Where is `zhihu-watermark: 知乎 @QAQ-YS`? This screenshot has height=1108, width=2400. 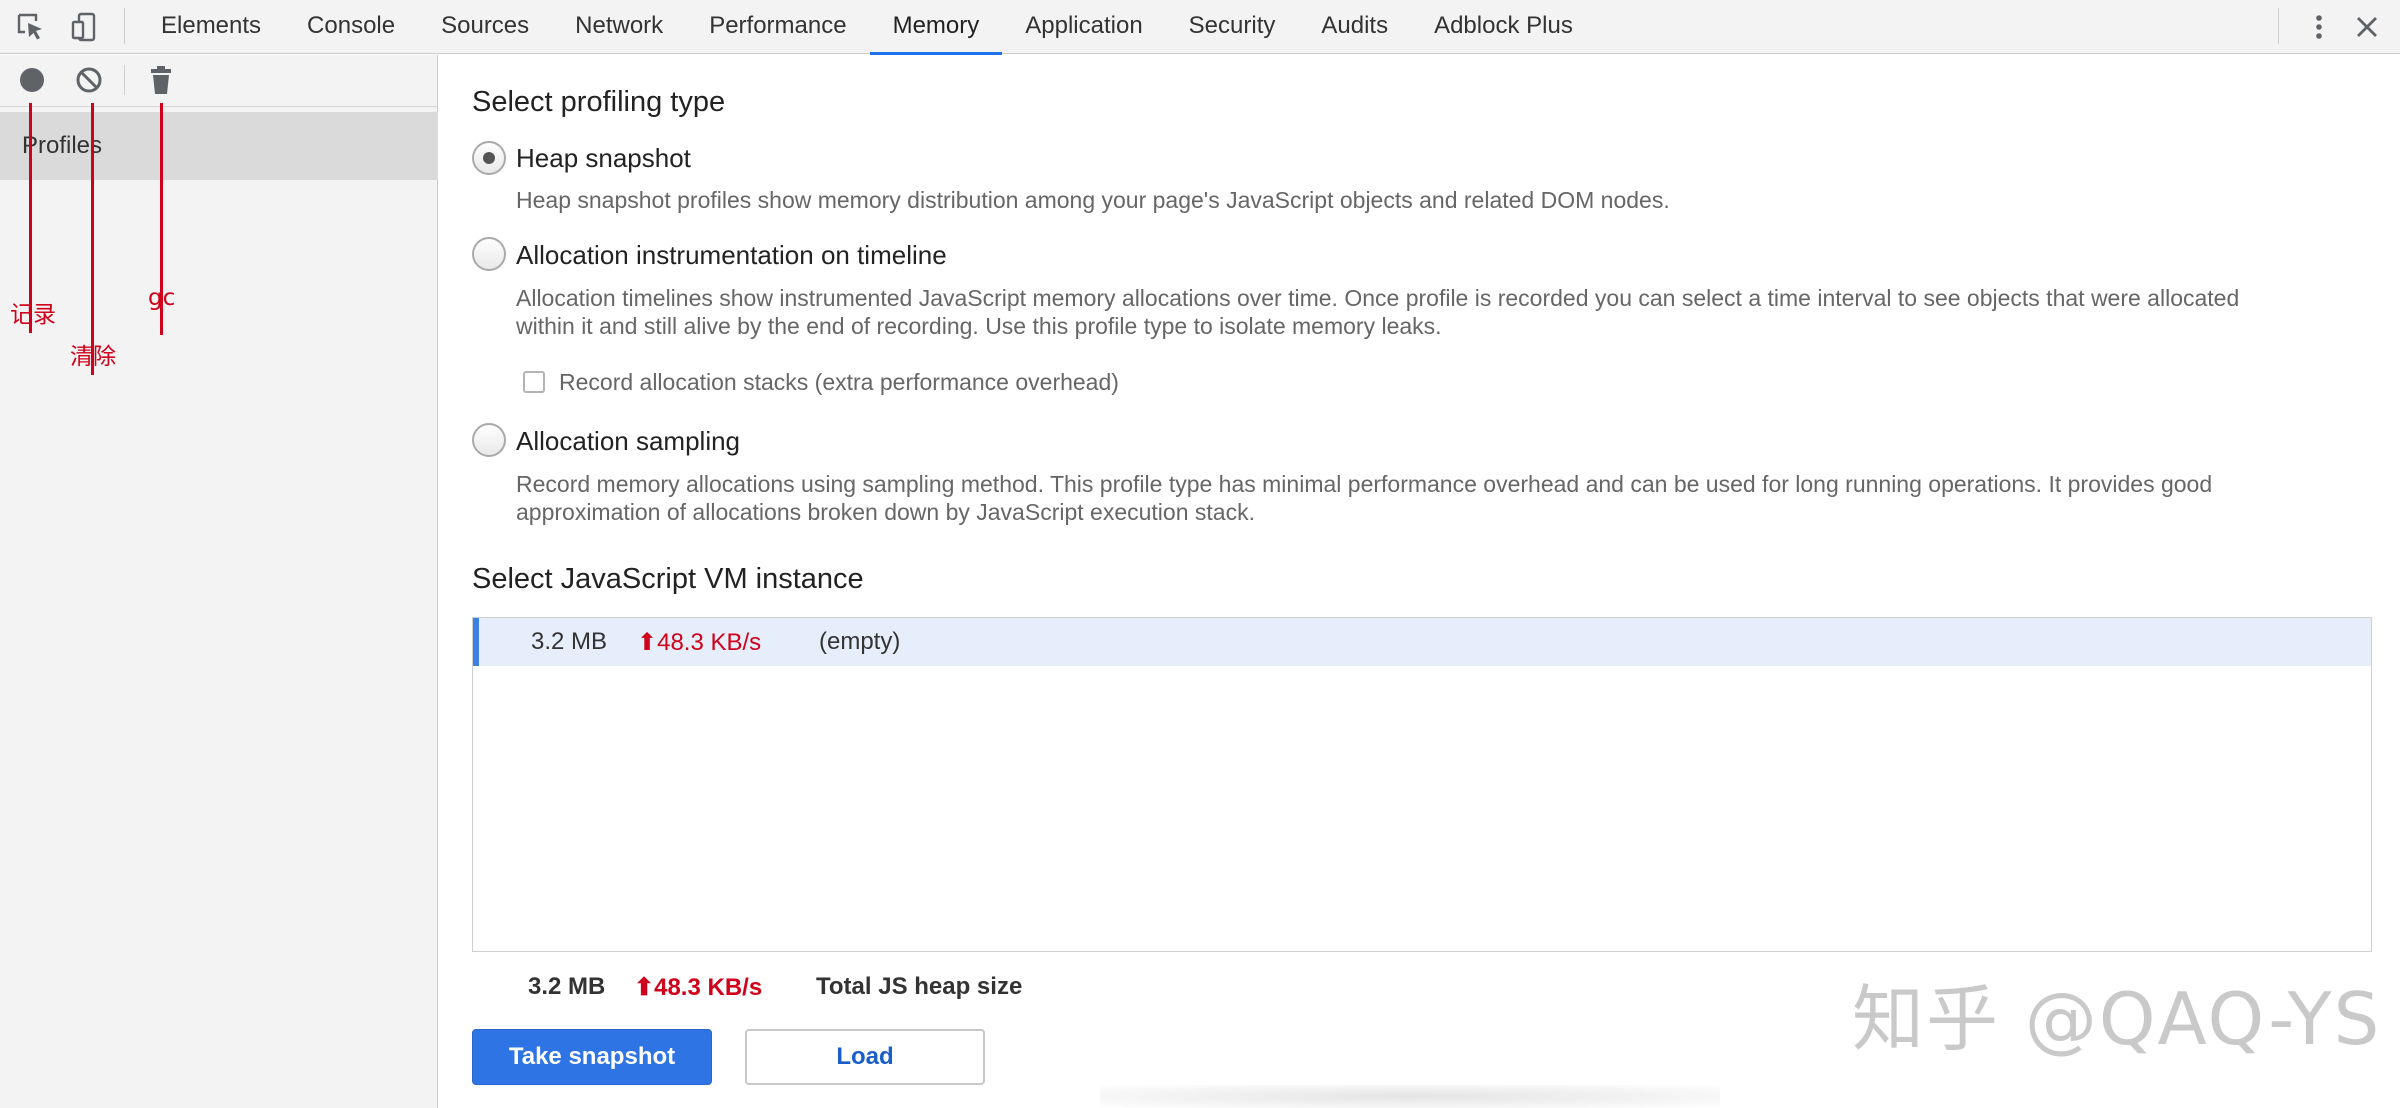
zhihu-watermark: 知乎 @QAQ-YS is located at coordinates (2117, 1019).